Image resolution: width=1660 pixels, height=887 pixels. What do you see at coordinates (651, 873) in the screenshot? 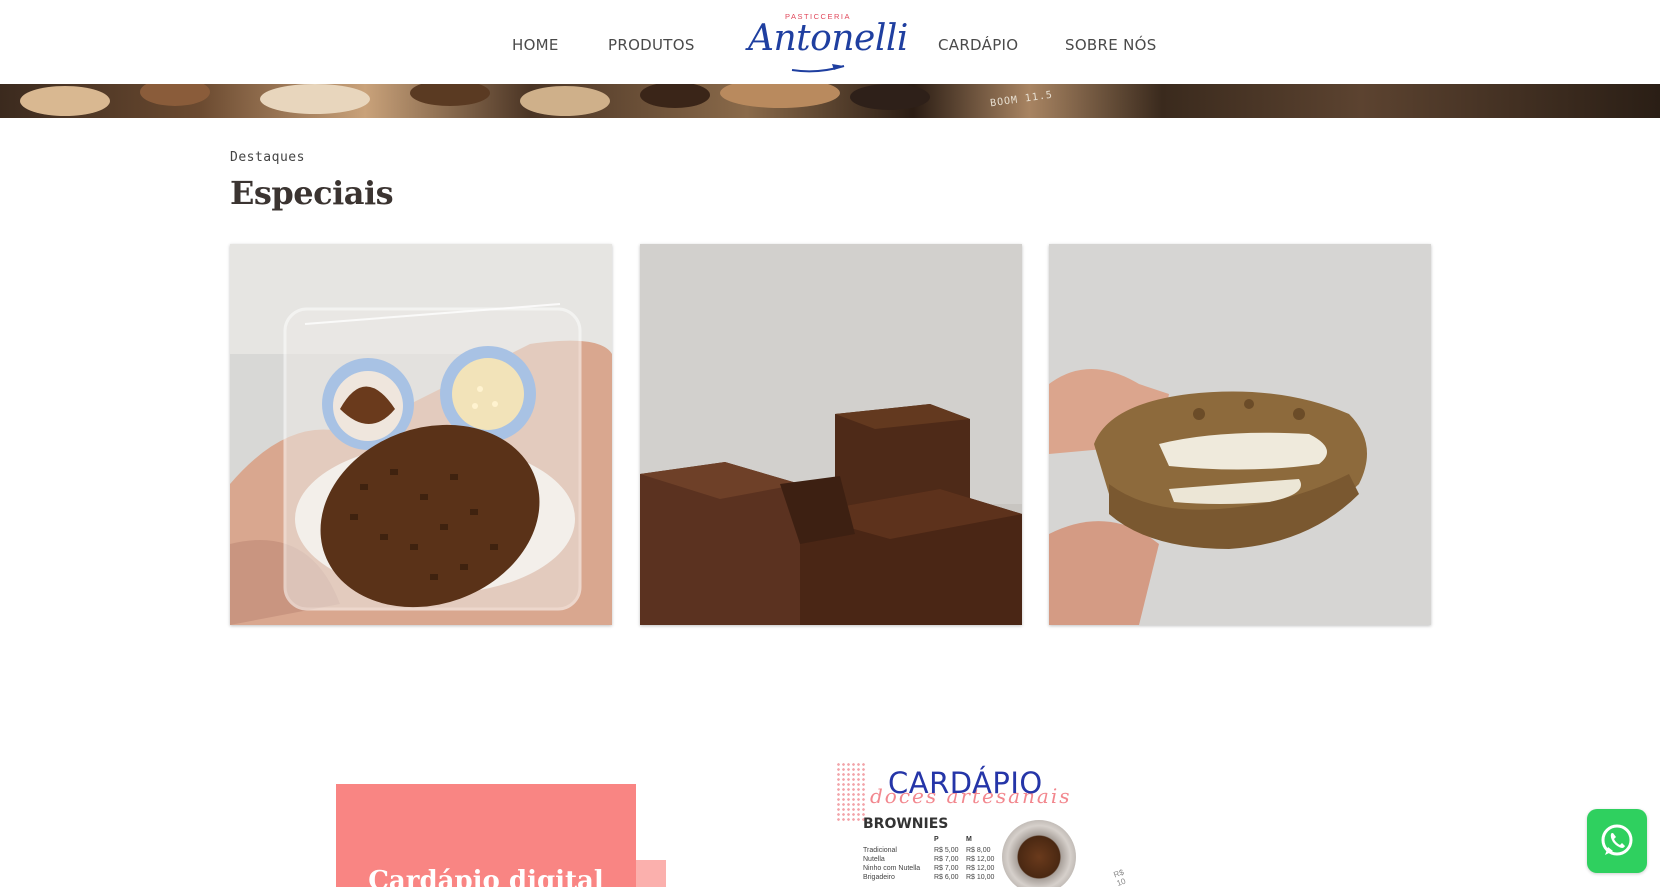
I see `digital-menu-accent` at bounding box center [651, 873].